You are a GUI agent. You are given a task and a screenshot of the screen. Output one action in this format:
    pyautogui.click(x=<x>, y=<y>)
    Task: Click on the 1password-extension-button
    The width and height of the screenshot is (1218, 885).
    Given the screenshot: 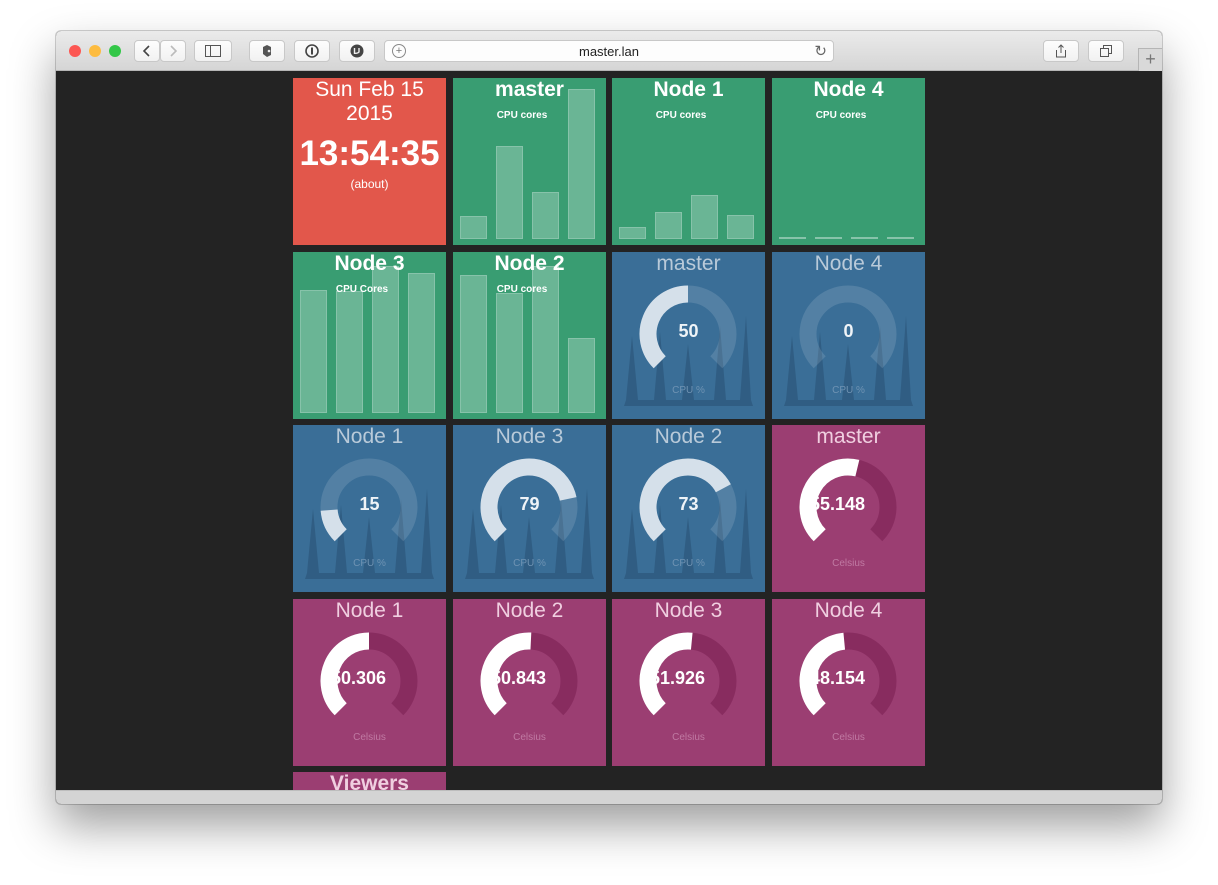 What is the action you would take?
    pyautogui.click(x=312, y=51)
    